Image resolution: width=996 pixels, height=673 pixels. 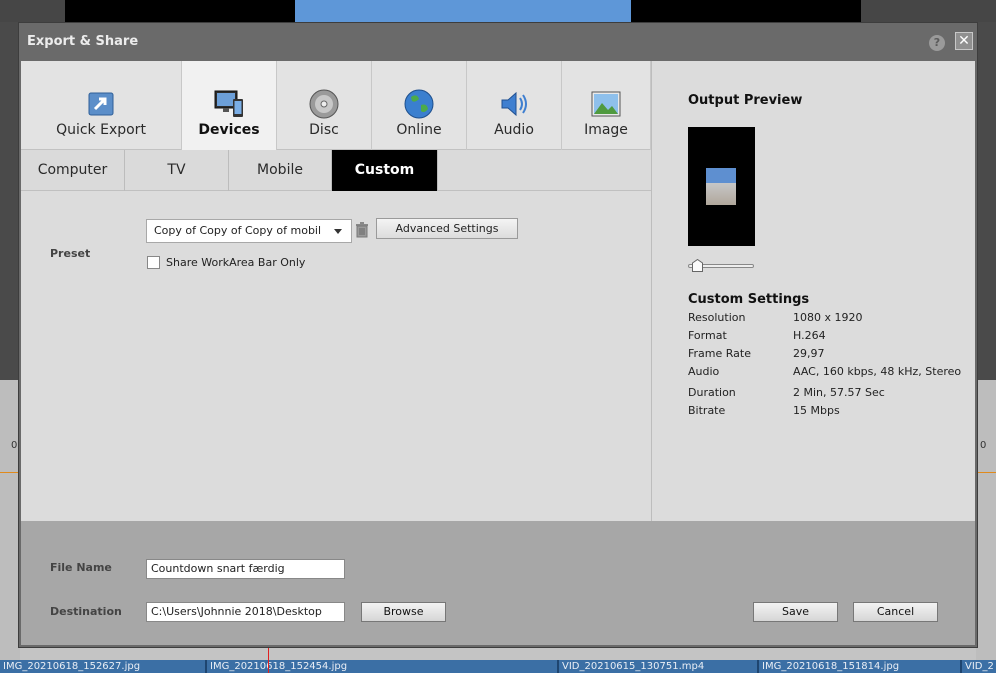 What do you see at coordinates (102, 666) in the screenshot?
I see `film-clip: IMG_20210618_152627.jpg` at bounding box center [102, 666].